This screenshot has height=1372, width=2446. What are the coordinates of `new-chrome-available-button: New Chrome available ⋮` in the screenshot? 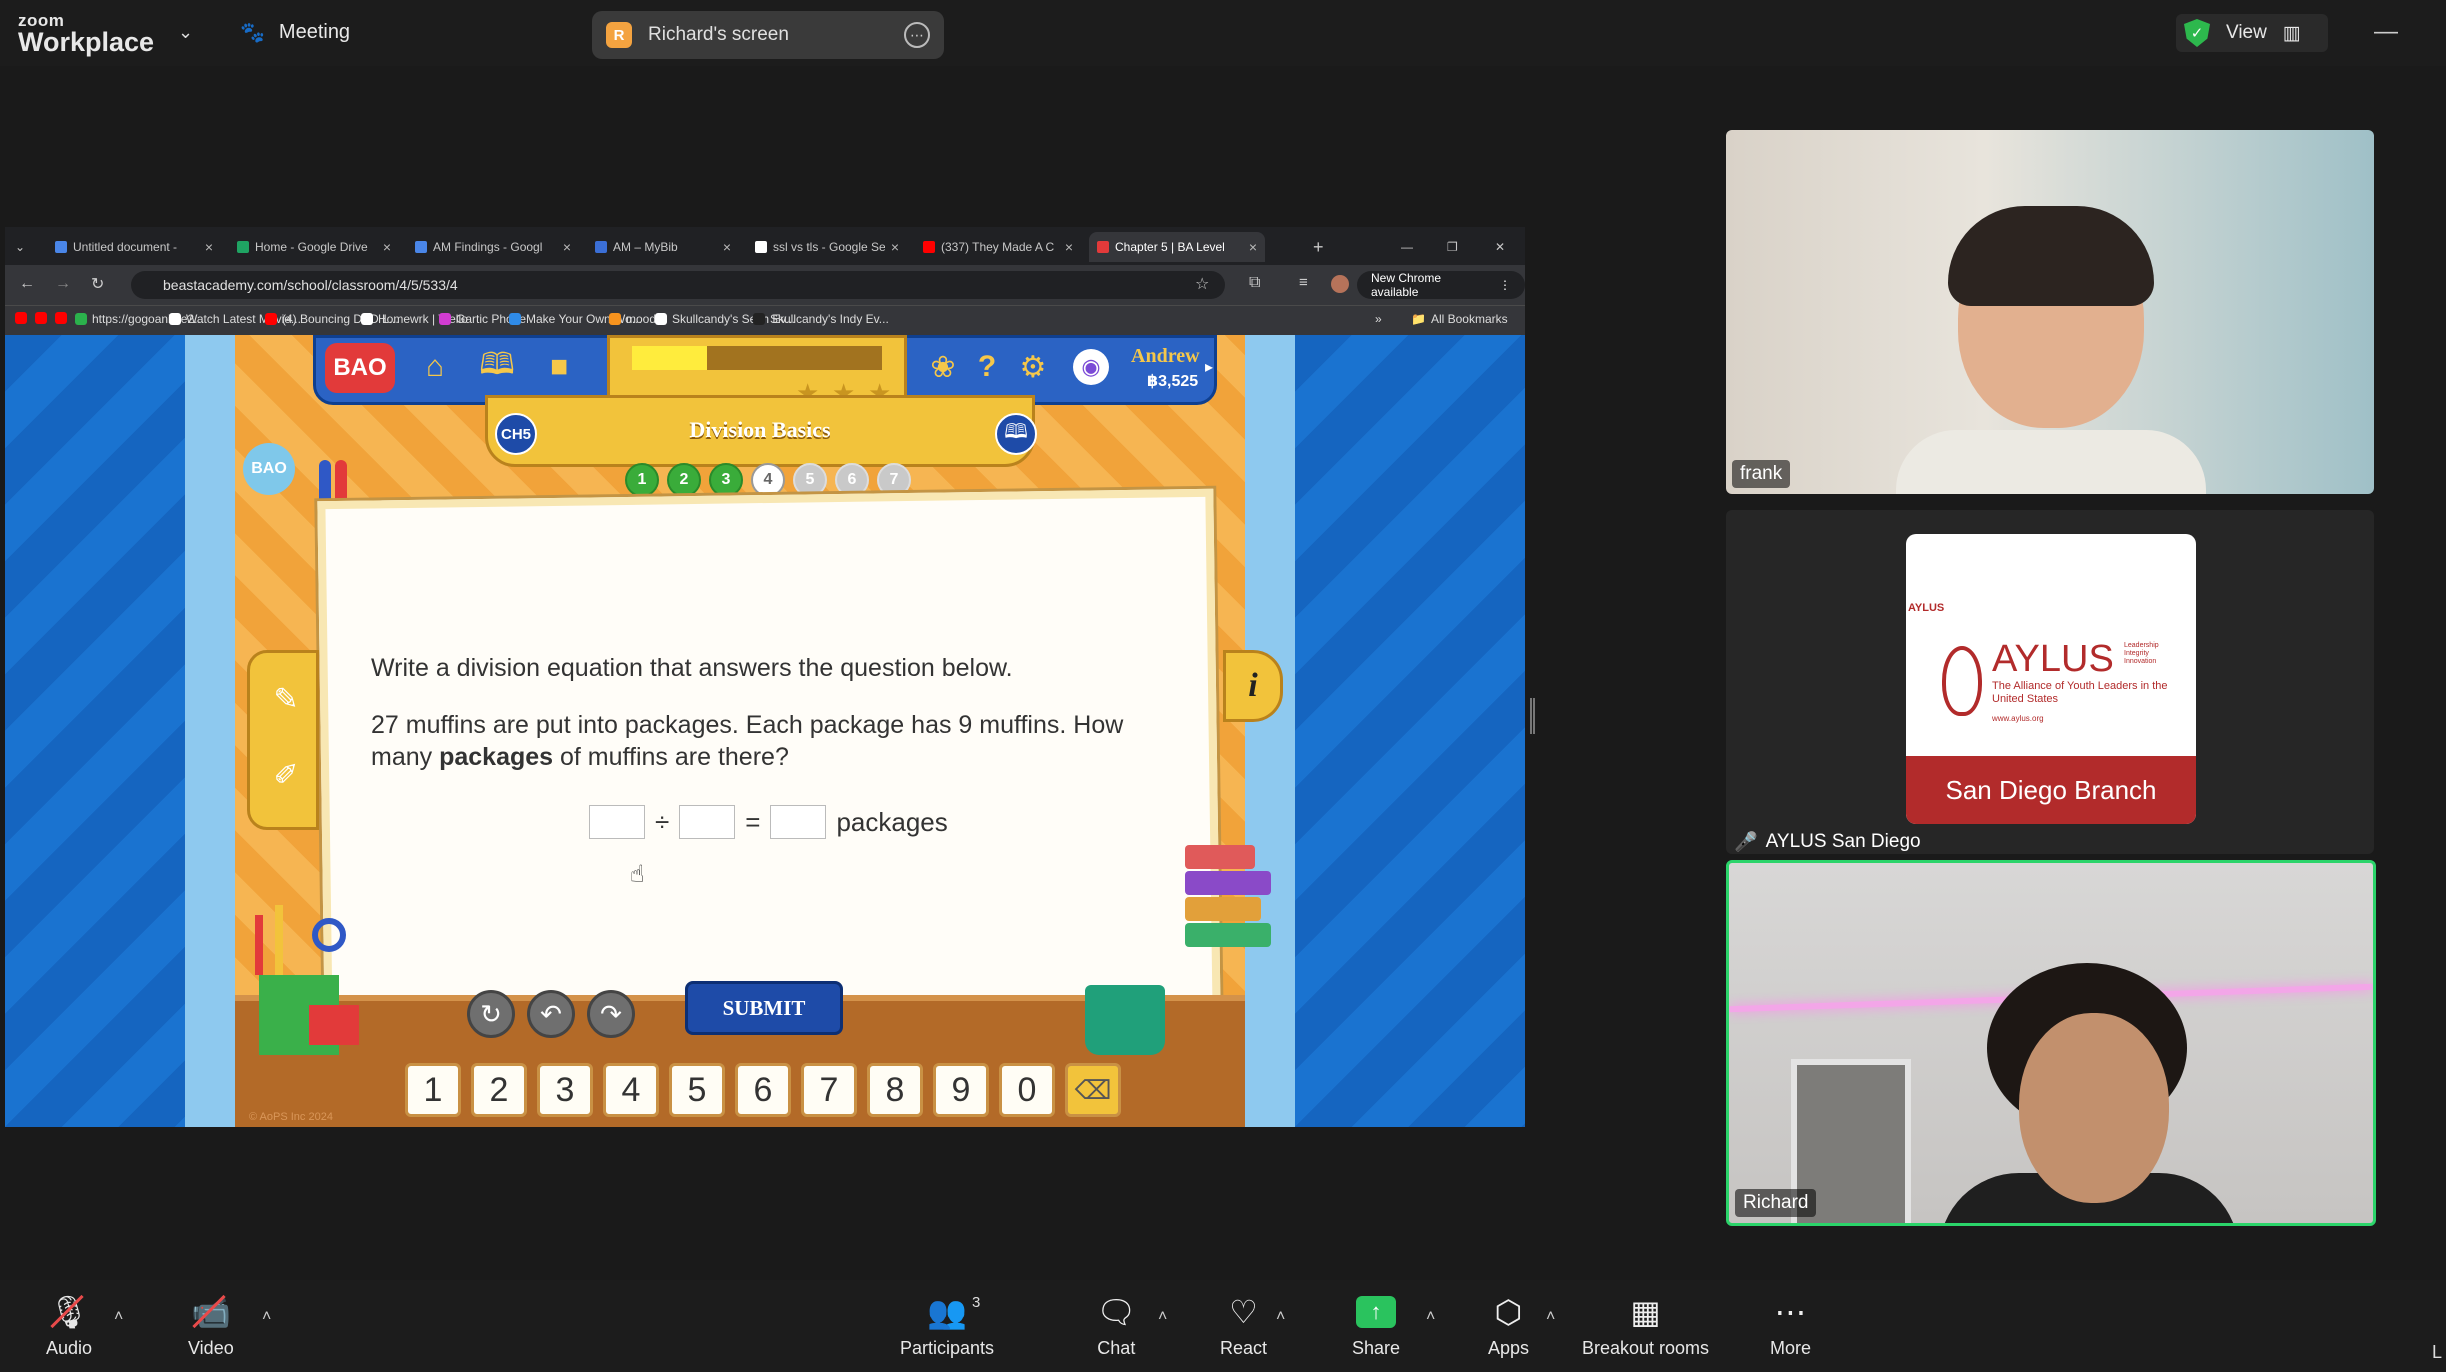 It's located at (1441, 285).